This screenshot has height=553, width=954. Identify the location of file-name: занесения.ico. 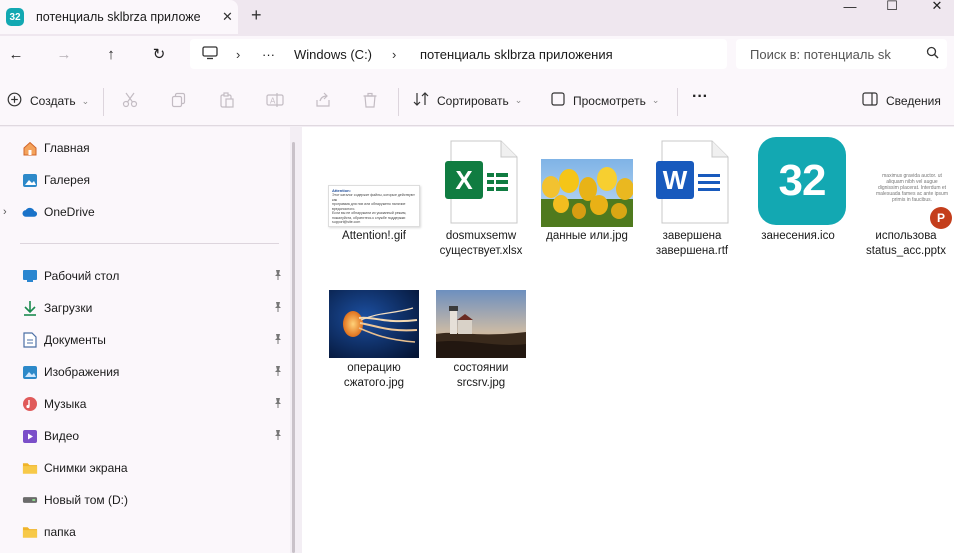
(798, 236).